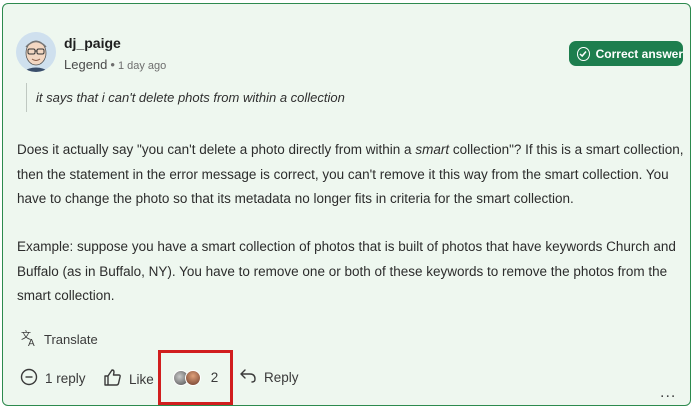 This screenshot has height=408, width=695. I want to click on author-meta: Legend • 1 day ago, so click(115, 64).